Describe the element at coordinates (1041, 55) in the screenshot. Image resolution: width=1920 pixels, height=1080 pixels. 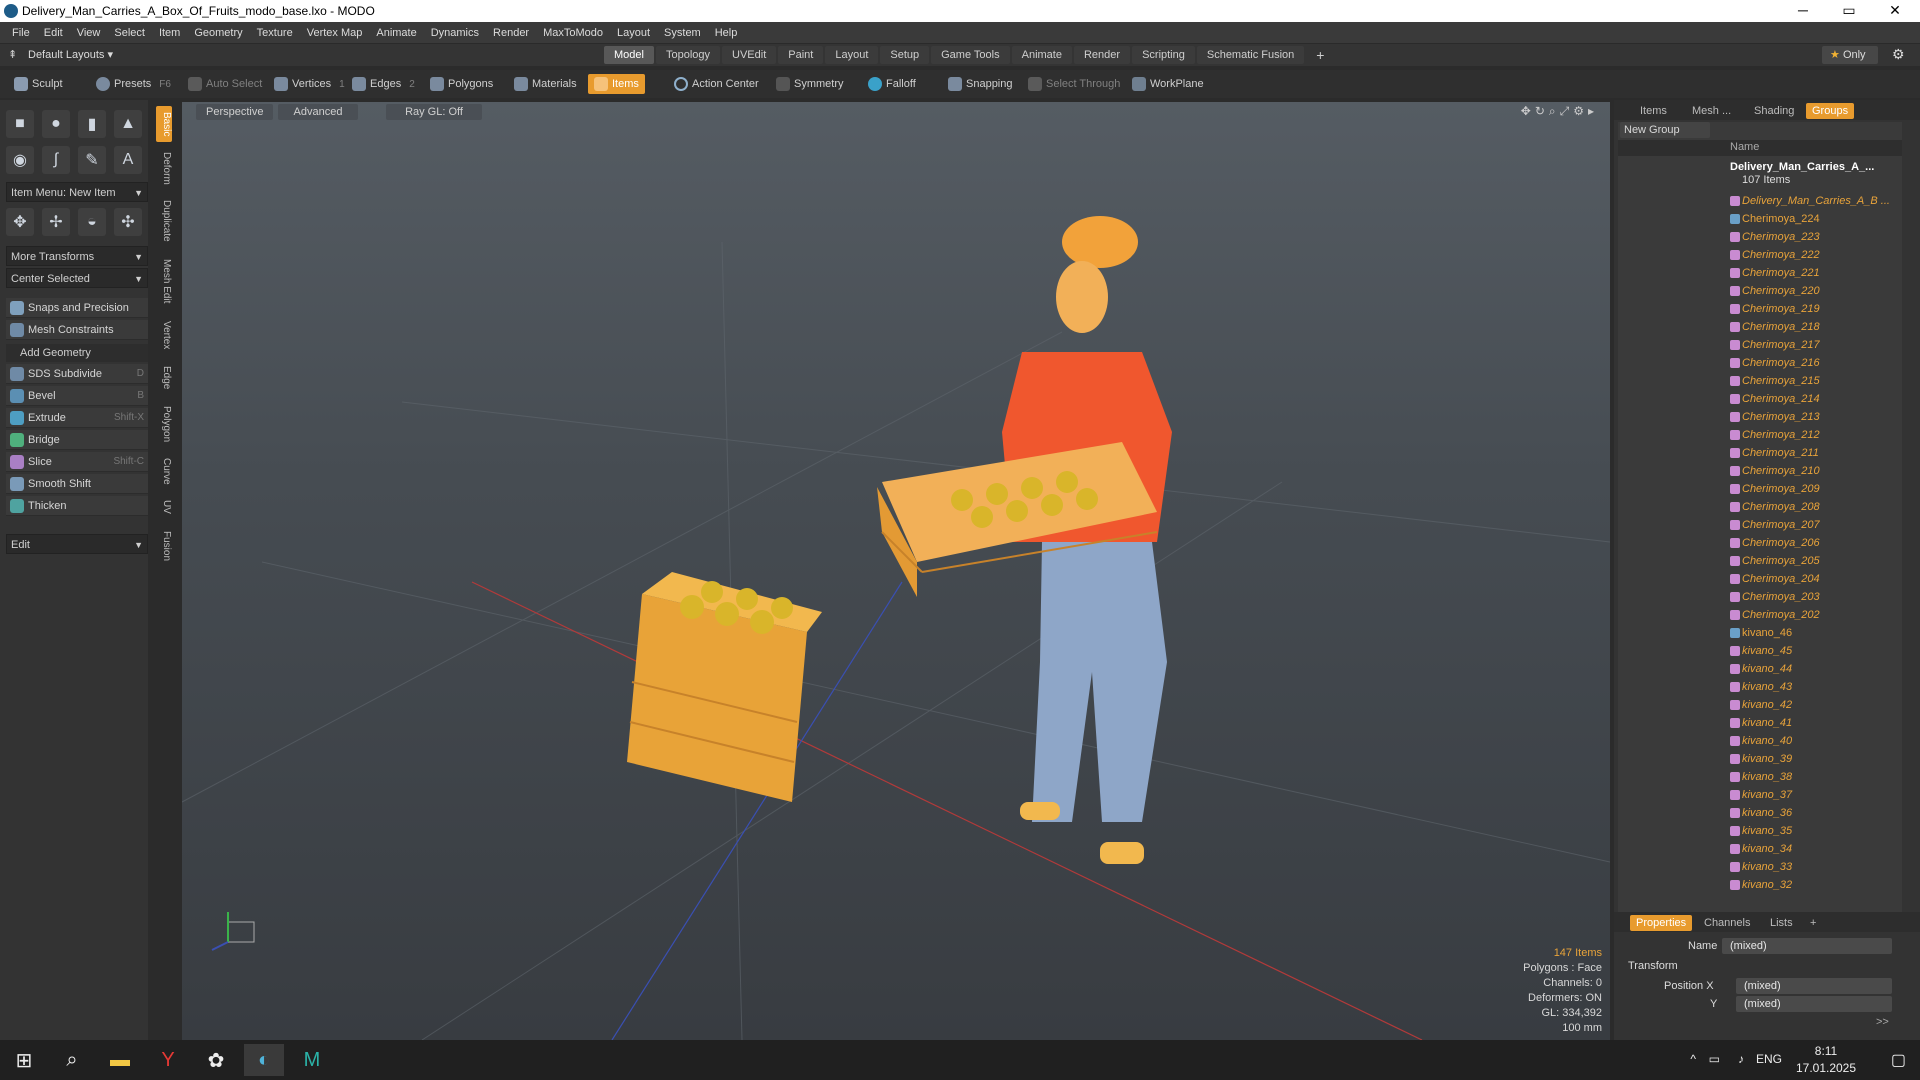
I see `tab-animate: Animate` at that location.